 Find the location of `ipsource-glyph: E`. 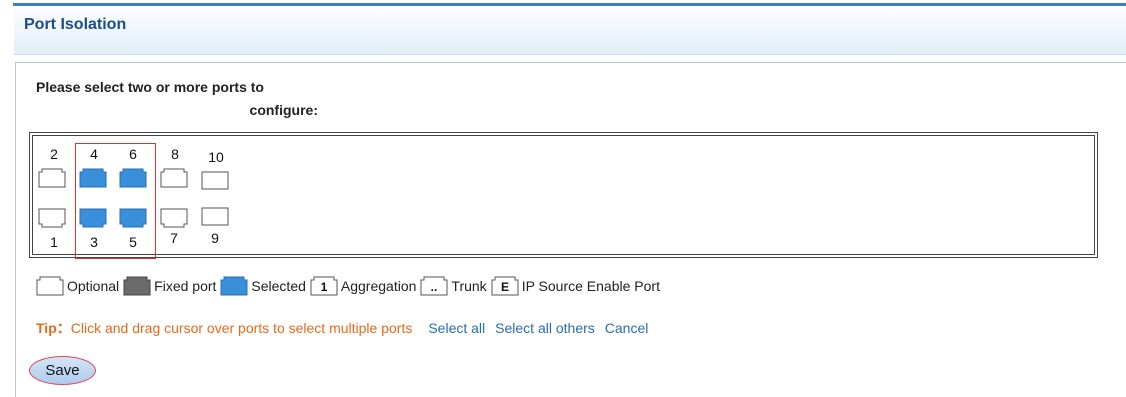

ipsource-glyph: E is located at coordinates (505, 287).